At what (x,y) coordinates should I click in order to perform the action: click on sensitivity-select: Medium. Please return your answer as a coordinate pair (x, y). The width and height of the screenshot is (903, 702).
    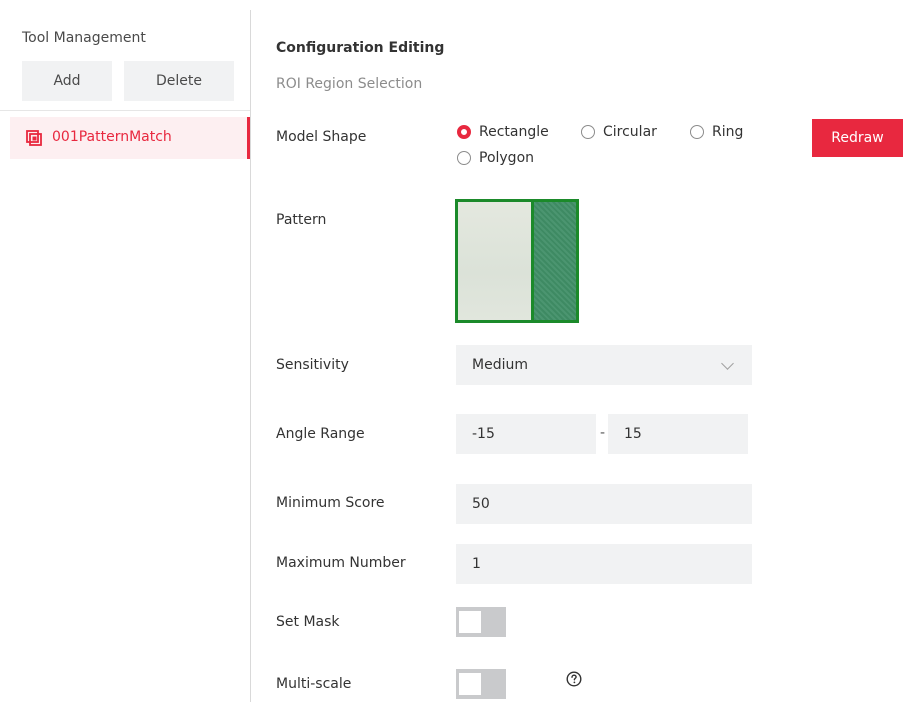
    Looking at the image, I should click on (604, 365).